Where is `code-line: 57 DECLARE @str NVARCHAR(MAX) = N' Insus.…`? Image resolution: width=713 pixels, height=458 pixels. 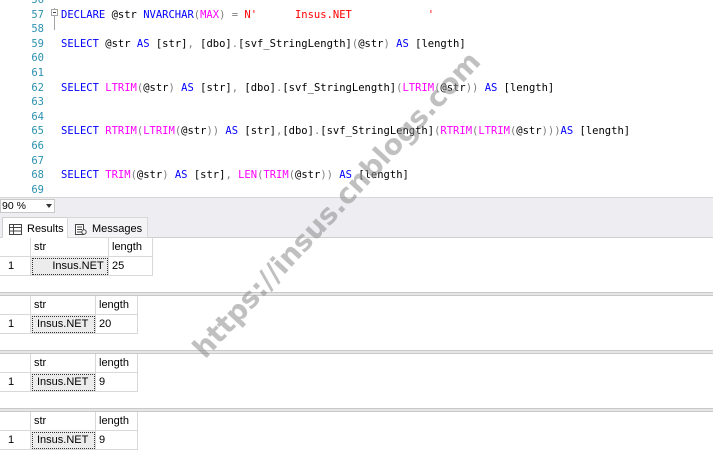
code-line: 57 DECLARE @str NVARCHAR(MAX) = N' Insus.… is located at coordinates (356, 15).